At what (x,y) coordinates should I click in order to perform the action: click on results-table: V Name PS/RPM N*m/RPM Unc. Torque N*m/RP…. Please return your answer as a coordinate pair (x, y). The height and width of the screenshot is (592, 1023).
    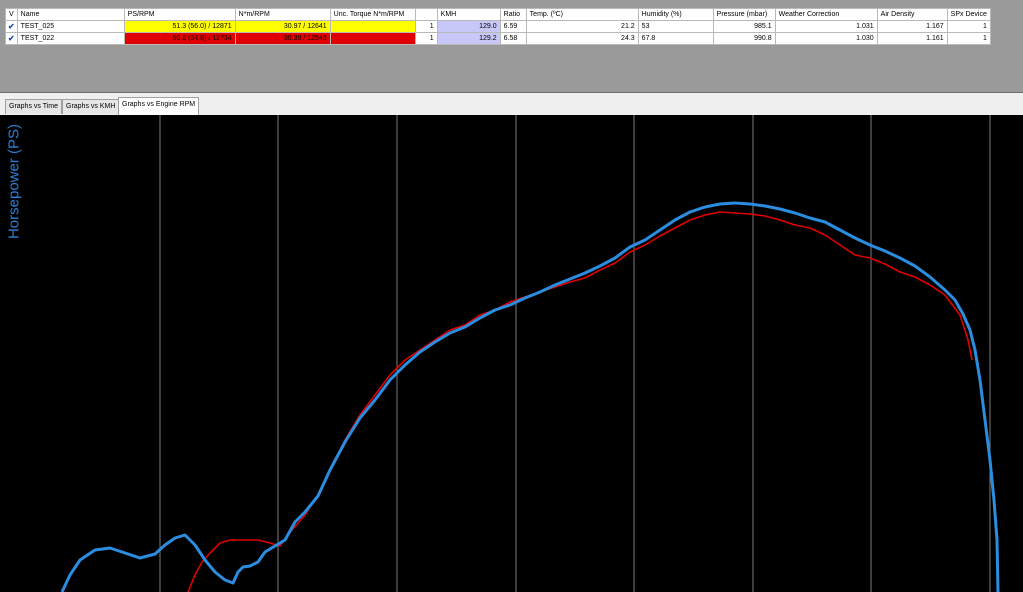
    Looking at the image, I should click on (498, 26).